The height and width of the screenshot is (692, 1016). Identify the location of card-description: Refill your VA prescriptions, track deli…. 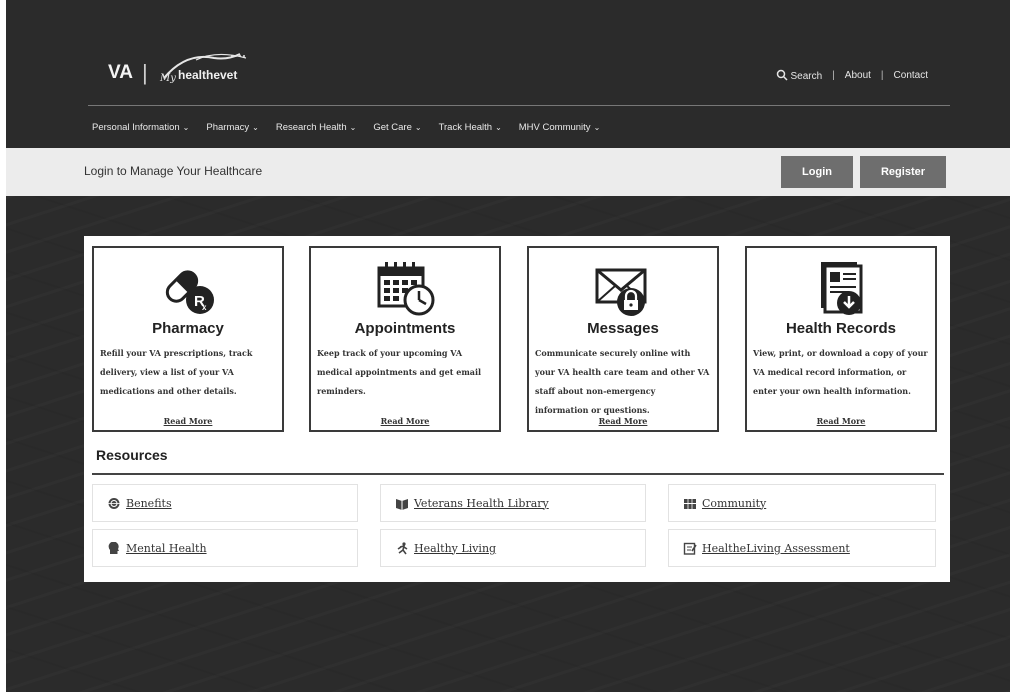
(176, 372).